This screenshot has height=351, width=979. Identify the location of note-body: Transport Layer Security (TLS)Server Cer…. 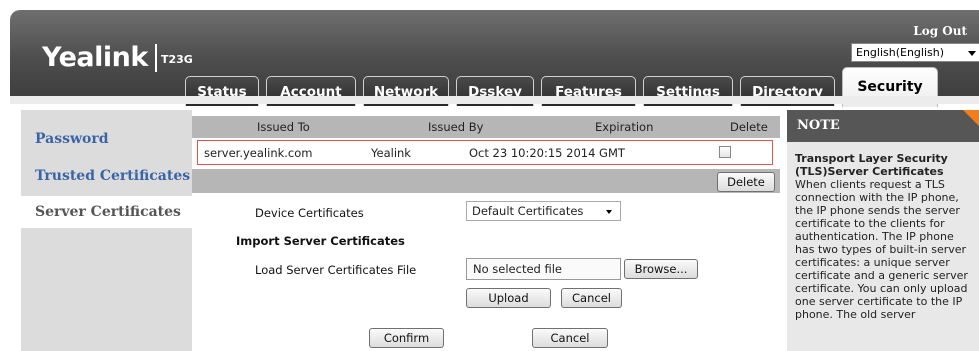
(885, 236).